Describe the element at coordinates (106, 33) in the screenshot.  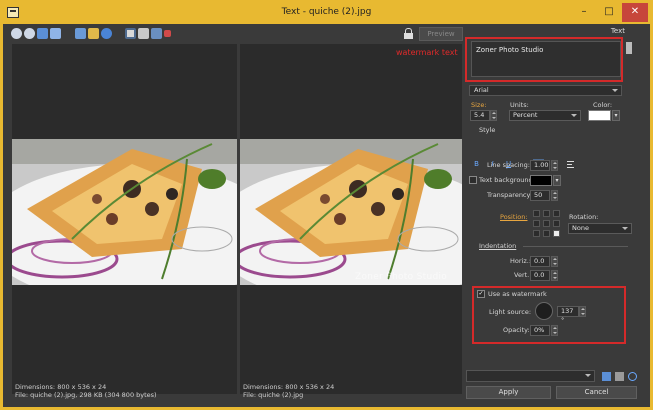
I see `info-icon` at that location.